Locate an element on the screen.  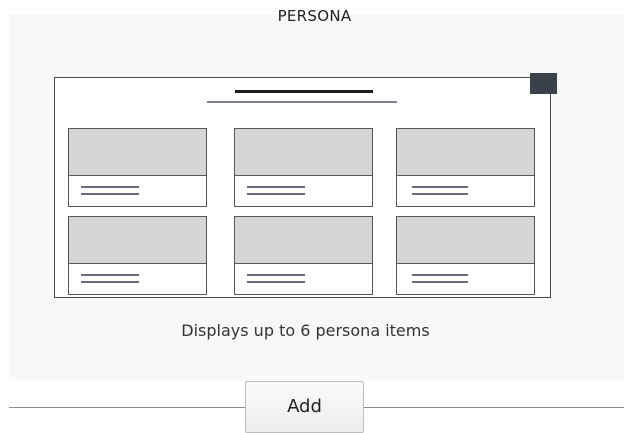
preview-subheading-placeholder is located at coordinates (302, 102).